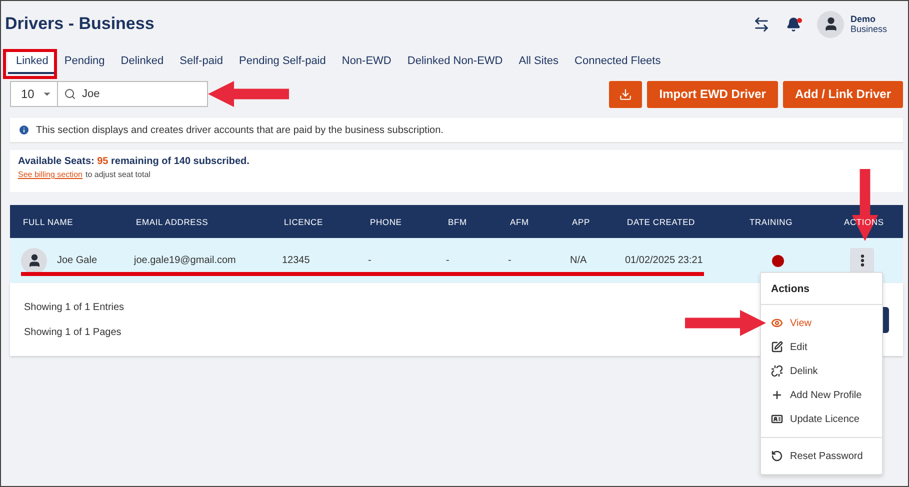 This screenshot has width=909, height=487. I want to click on column-header: LICENCE, so click(304, 221).